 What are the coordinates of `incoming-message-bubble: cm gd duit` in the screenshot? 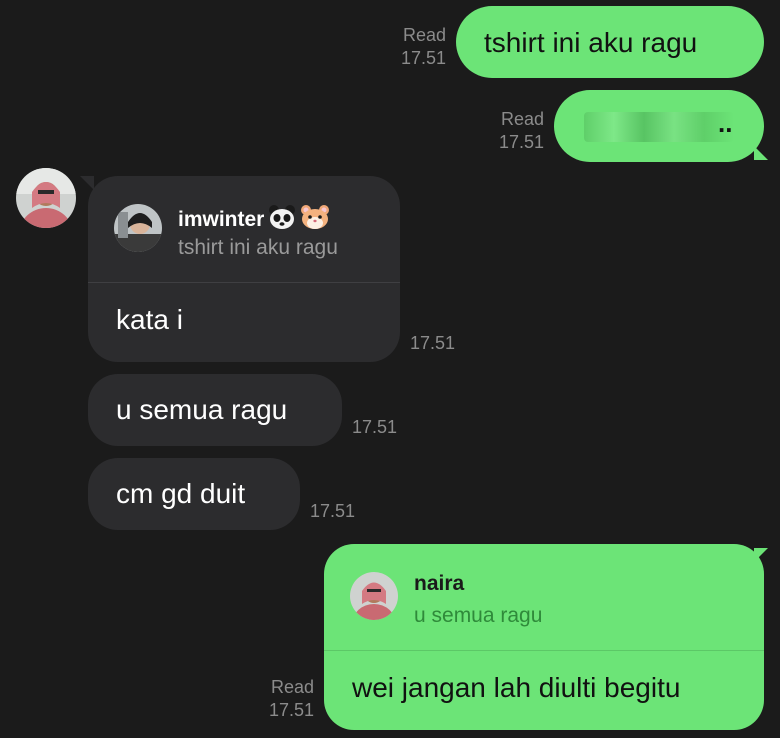 It's located at (194, 494).